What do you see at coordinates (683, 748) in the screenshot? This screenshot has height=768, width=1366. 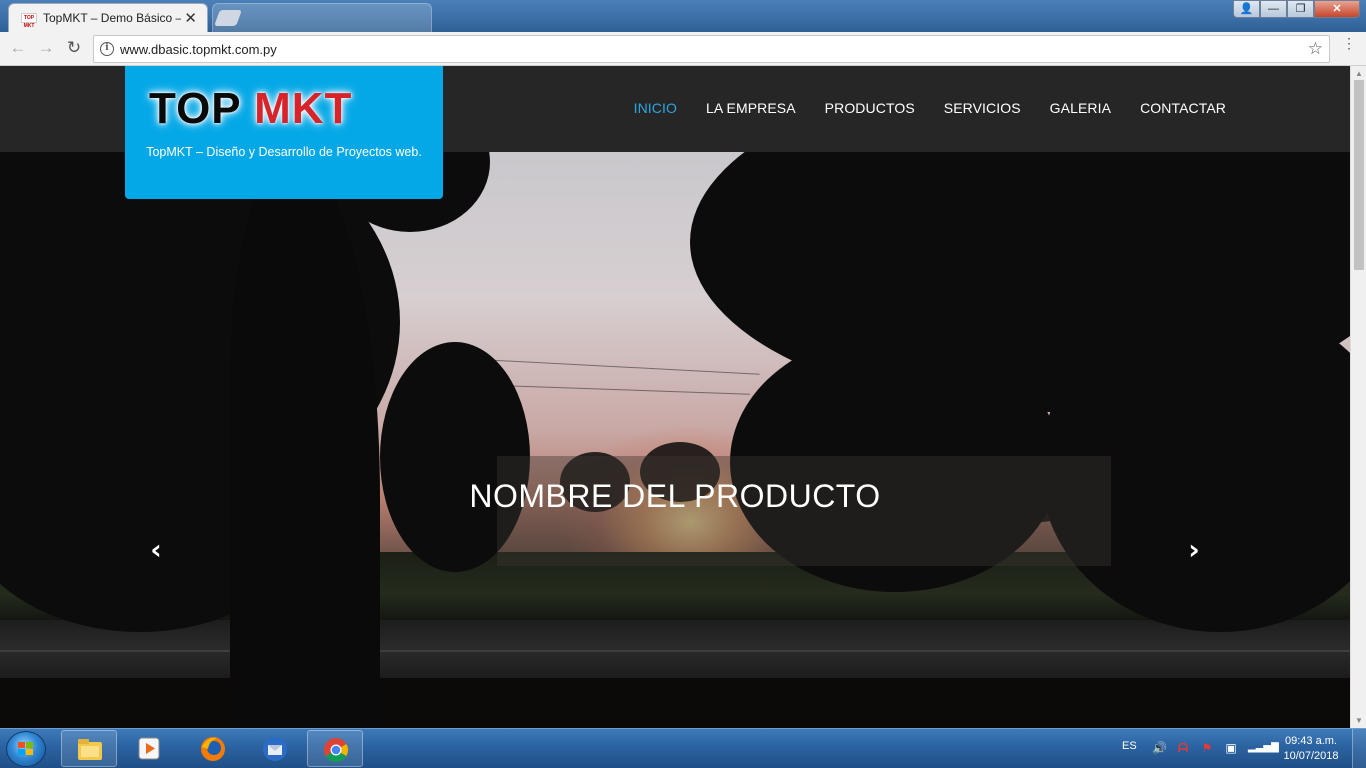 I see `windows-taskbar: ES 🔊 ᗩ ⚑ ▣ ▂▃▅▇ 09:43 a.m. 10/07/2018` at bounding box center [683, 748].